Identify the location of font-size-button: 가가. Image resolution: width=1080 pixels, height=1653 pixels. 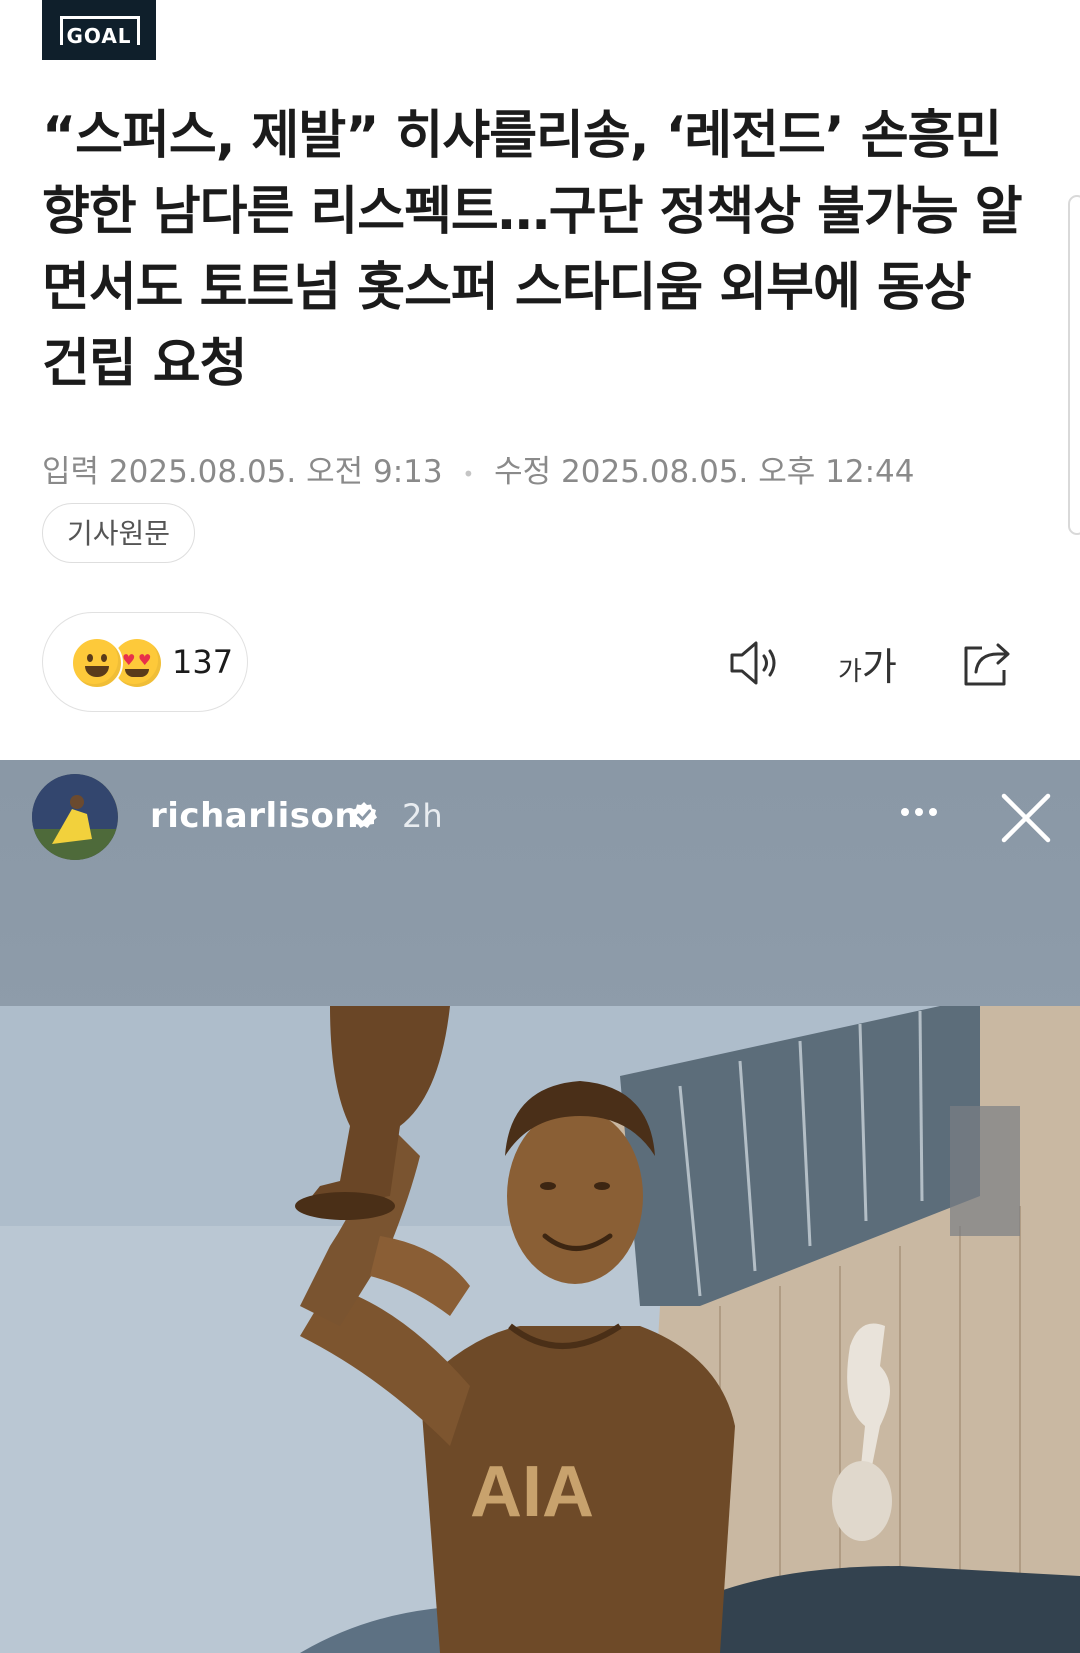
(867, 663).